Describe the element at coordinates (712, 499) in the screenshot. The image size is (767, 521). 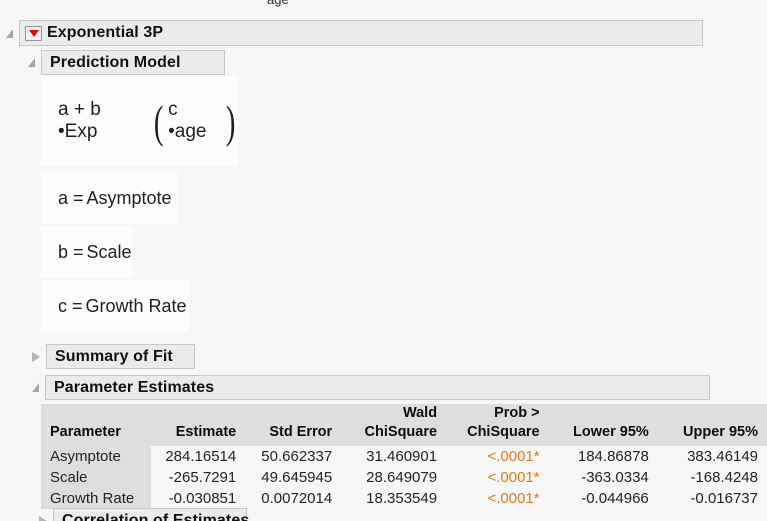
I see `cell-upper-95: -0.016737` at that location.